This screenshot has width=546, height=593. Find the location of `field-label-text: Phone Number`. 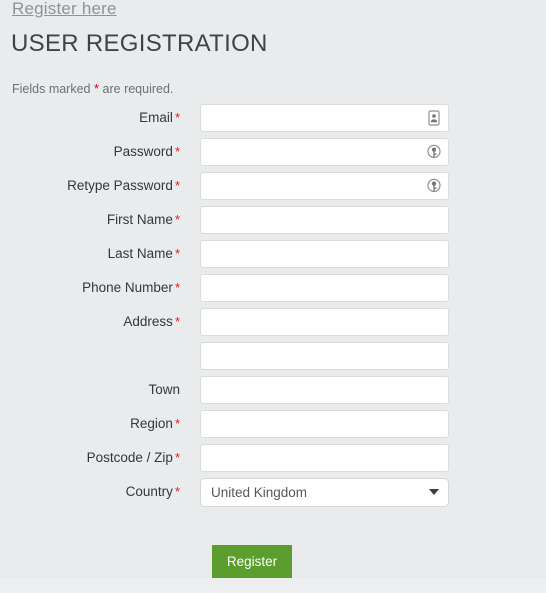

field-label-text: Phone Number is located at coordinates (127, 287).